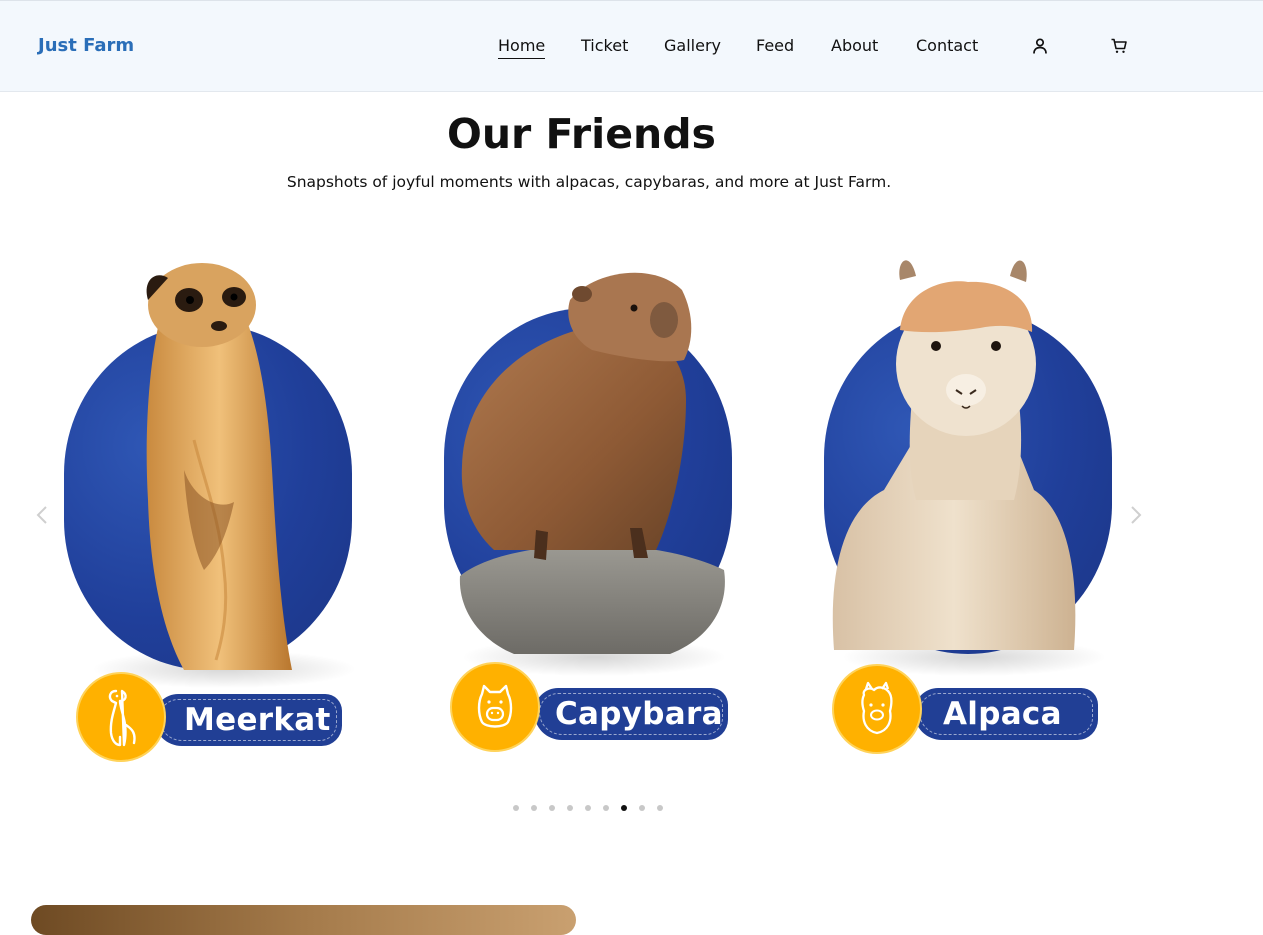 This screenshot has width=1263, height=935. I want to click on capybara-image, so click(592, 463).